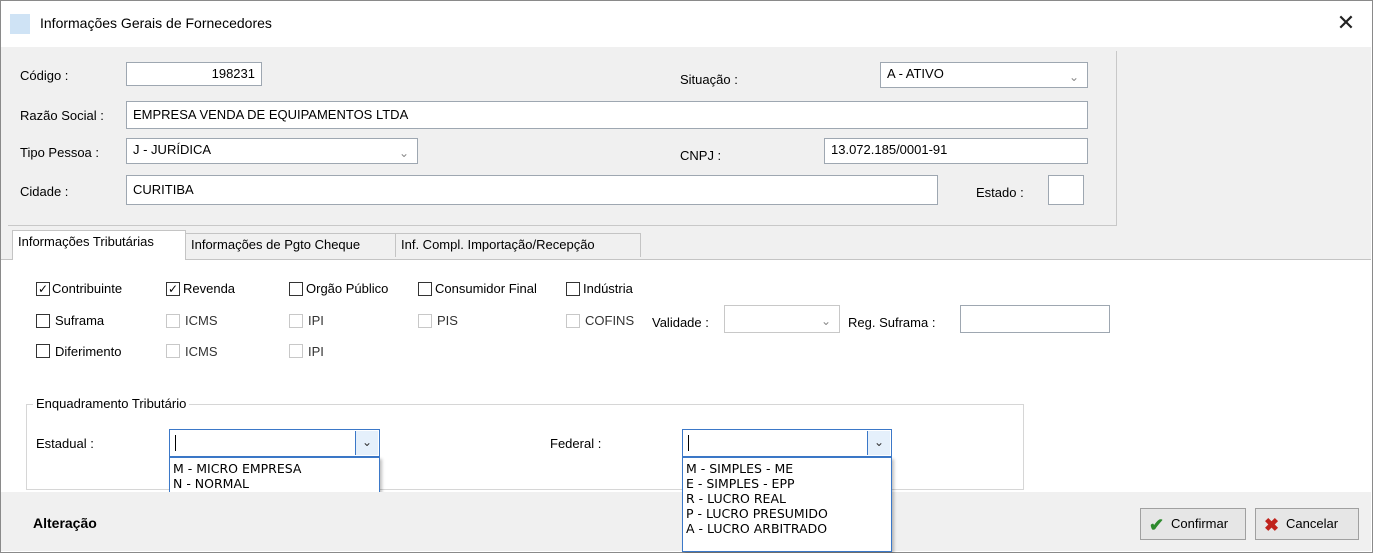  Describe the element at coordinates (787, 467) in the screenshot. I see `dropdown-option: M - SIMPLES - ME` at that location.